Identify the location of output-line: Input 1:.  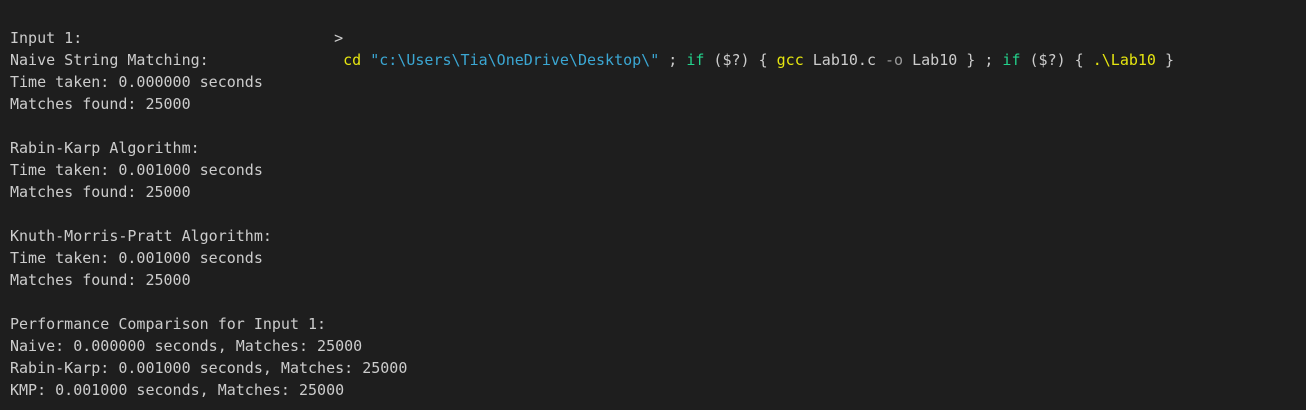
(46, 38).